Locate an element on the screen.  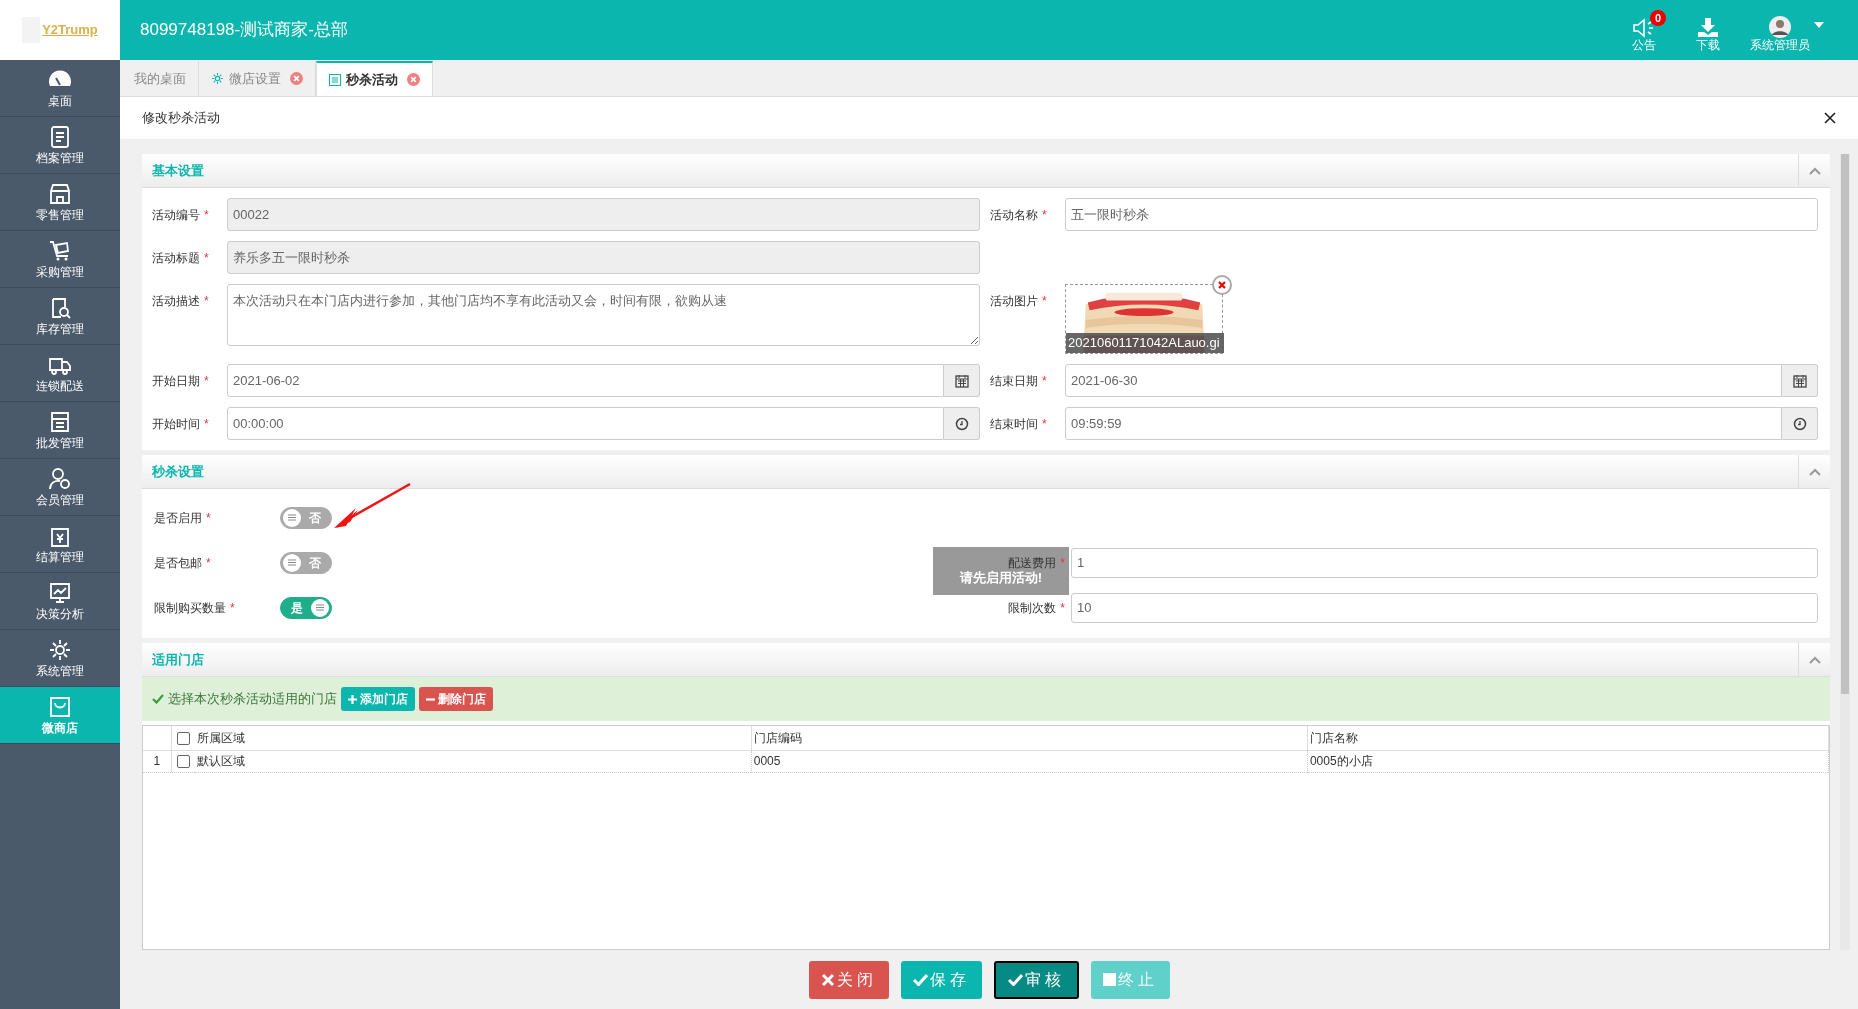
field-label: 活动描述 is located at coordinates (176, 301).